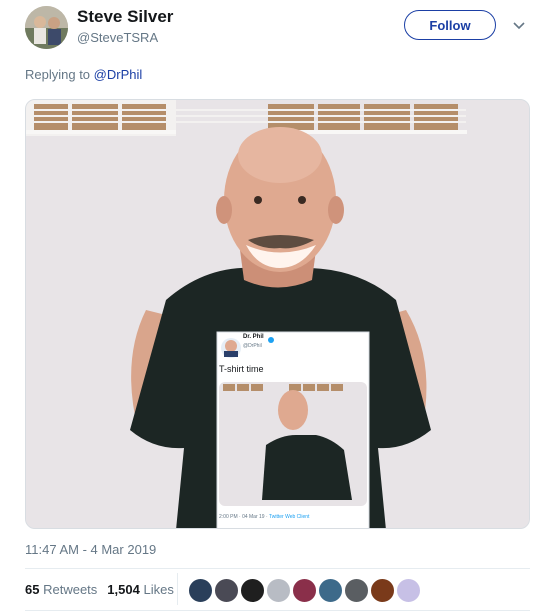  What do you see at coordinates (241, 369) in the screenshot?
I see `embedded-tweet-text: T-shirt time` at bounding box center [241, 369].